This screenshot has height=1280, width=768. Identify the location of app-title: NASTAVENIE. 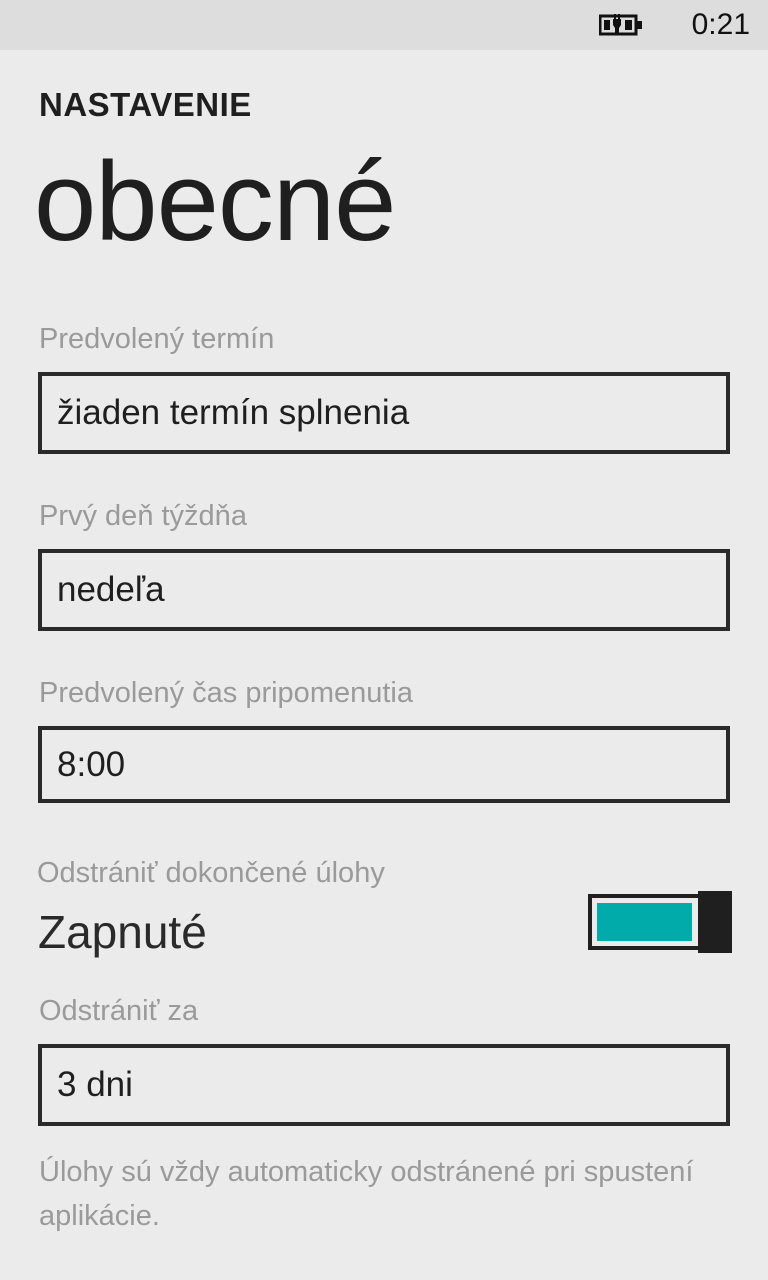
(145, 104).